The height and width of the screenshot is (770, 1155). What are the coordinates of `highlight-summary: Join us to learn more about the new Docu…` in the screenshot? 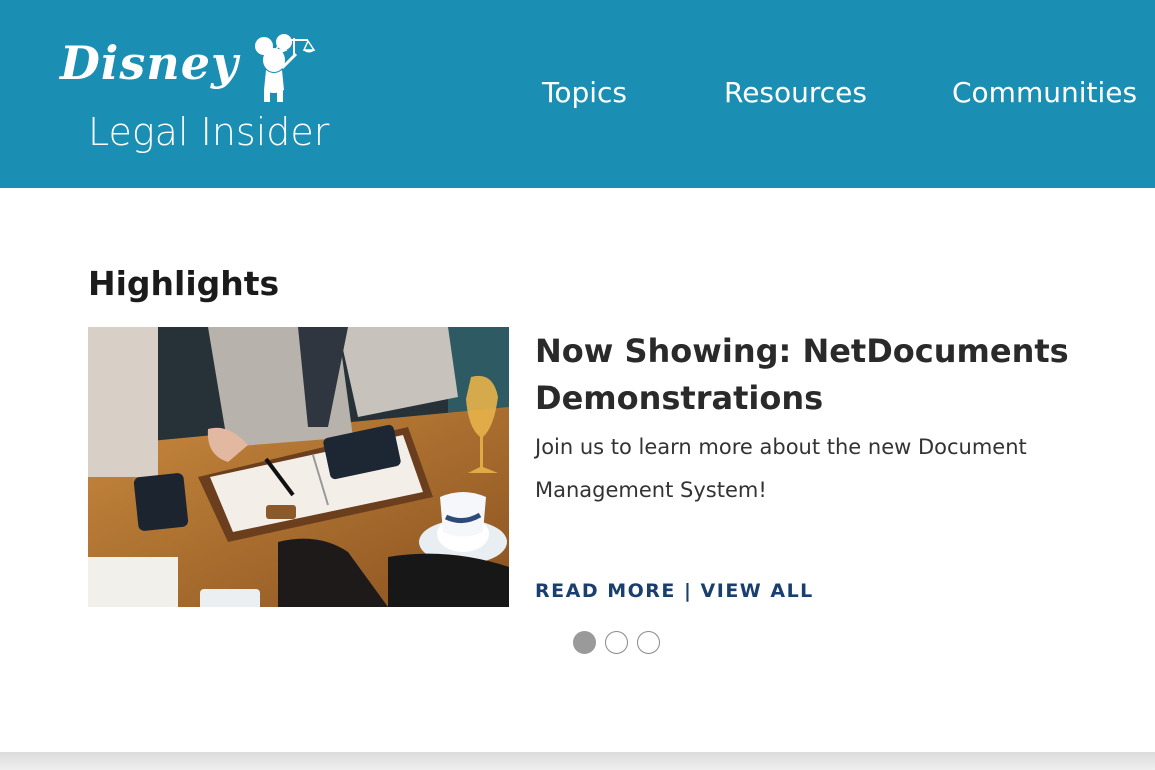 It's located at (781, 468).